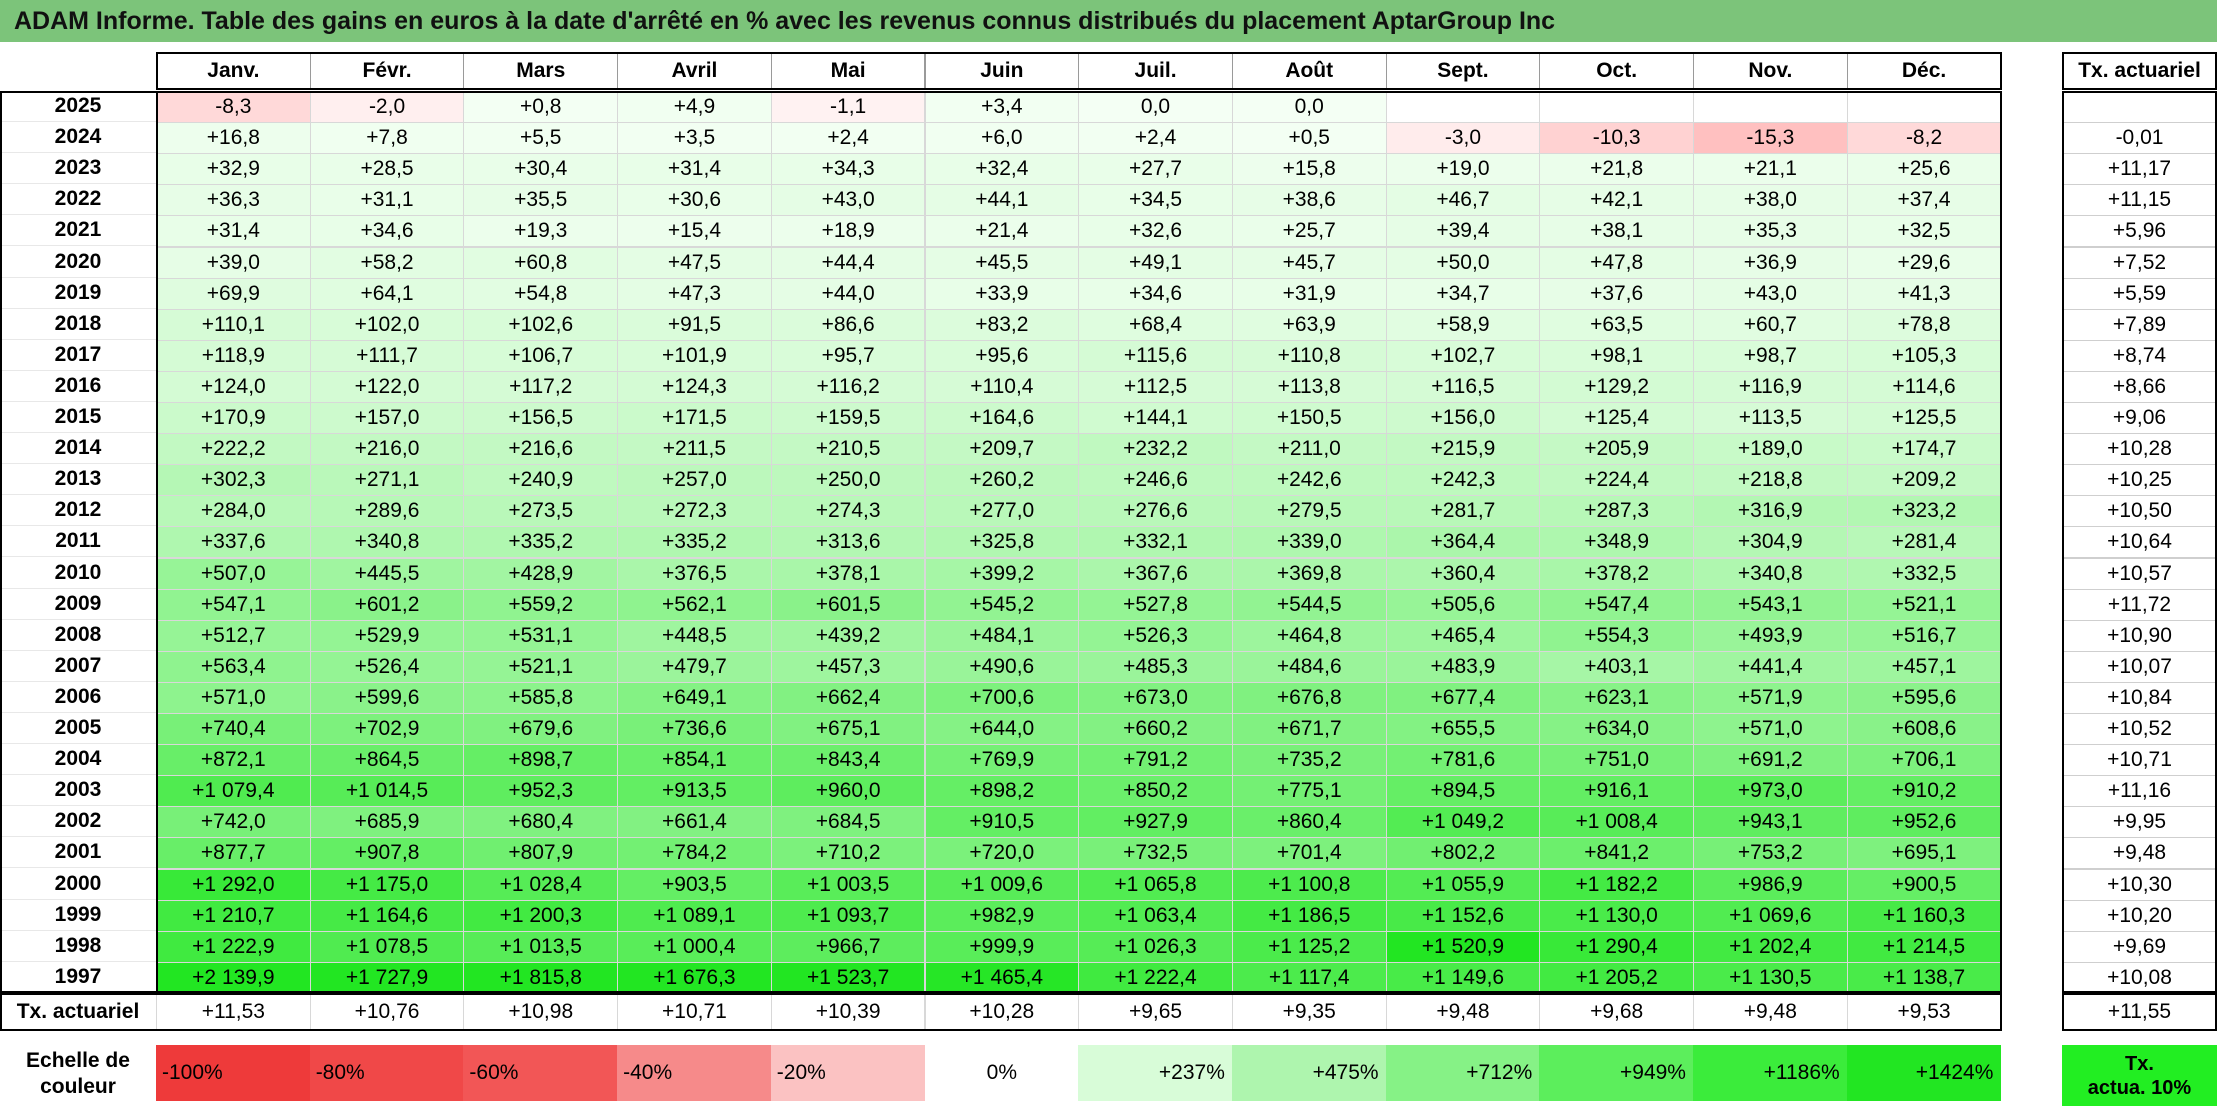  What do you see at coordinates (1924, 262) in the screenshot?
I see `gain-cell: +29,6` at bounding box center [1924, 262].